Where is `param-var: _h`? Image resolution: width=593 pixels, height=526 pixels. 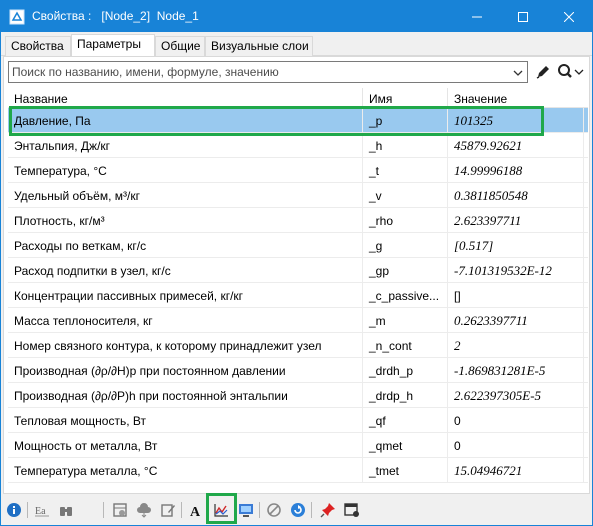
param-var: _h is located at coordinates (405, 145).